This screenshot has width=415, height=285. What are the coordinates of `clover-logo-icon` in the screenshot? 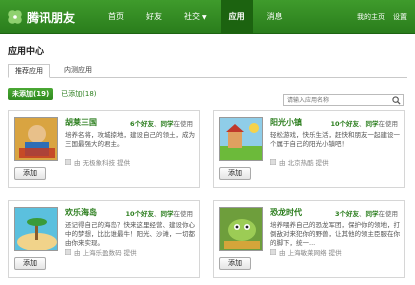 It's located at (15, 17).